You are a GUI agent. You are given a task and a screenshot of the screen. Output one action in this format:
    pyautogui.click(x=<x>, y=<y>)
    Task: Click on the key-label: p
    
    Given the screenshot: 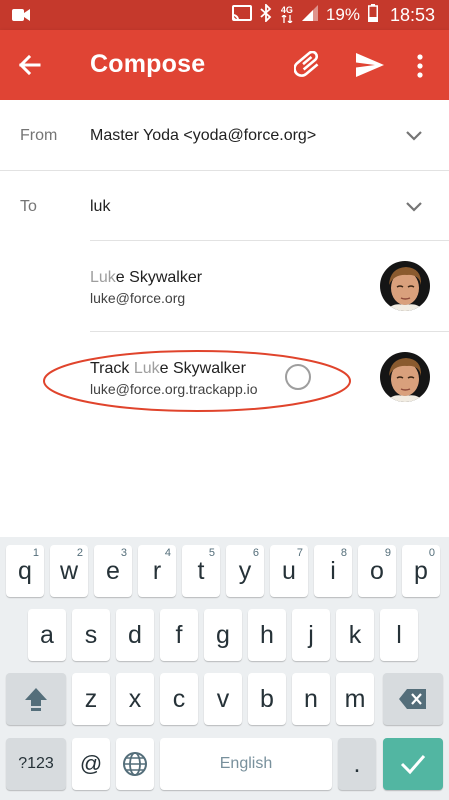 What is the action you would take?
    pyautogui.click(x=421, y=571)
    